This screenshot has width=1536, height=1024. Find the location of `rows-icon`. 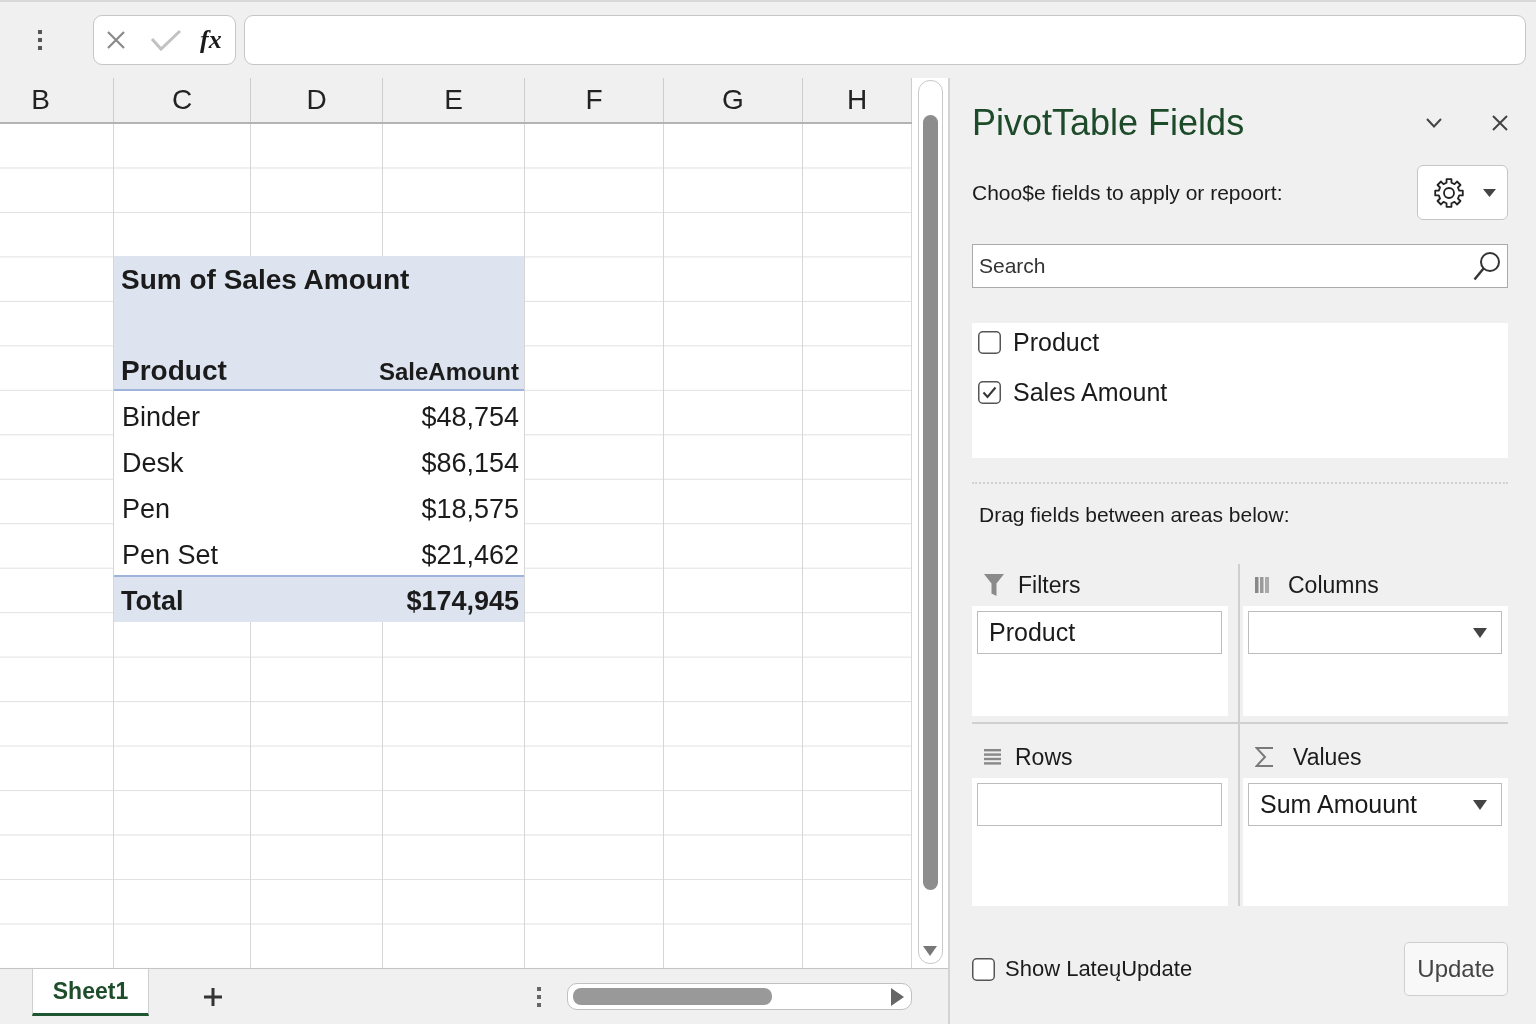

rows-icon is located at coordinates (992, 757).